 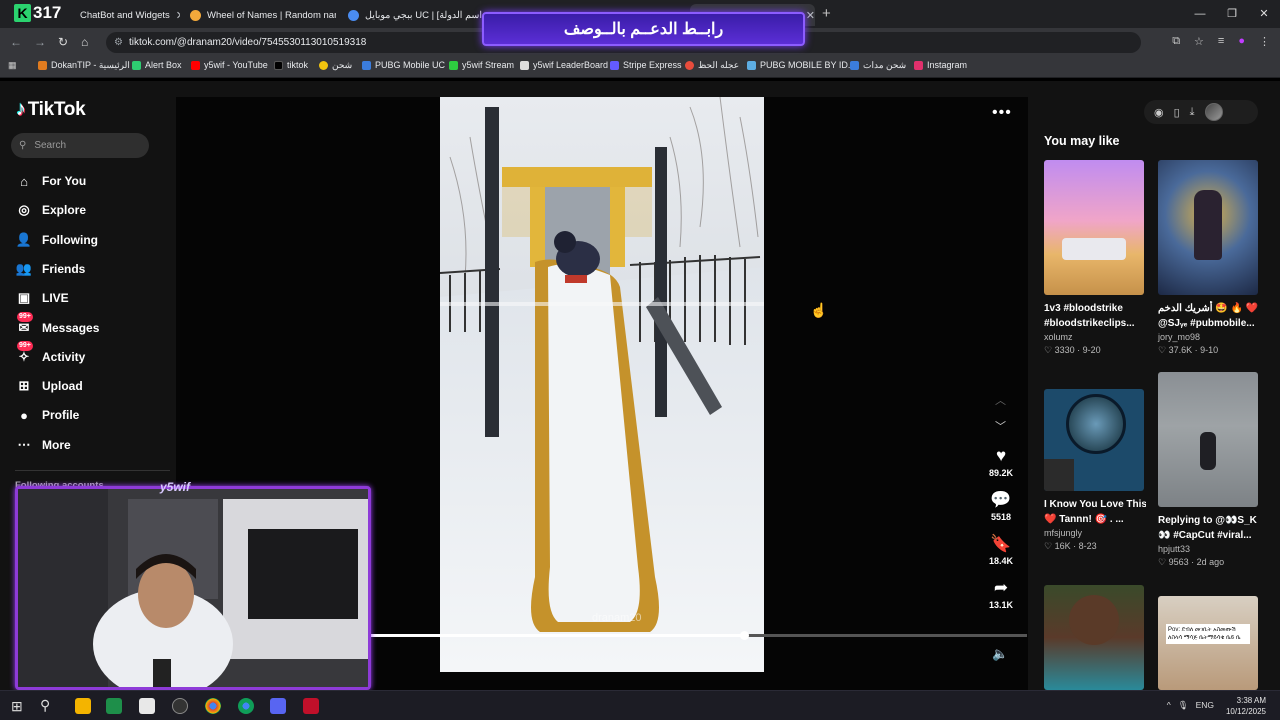 What do you see at coordinates (84, 42) in the screenshot?
I see `home-button-icon: ⌂` at bounding box center [84, 42].